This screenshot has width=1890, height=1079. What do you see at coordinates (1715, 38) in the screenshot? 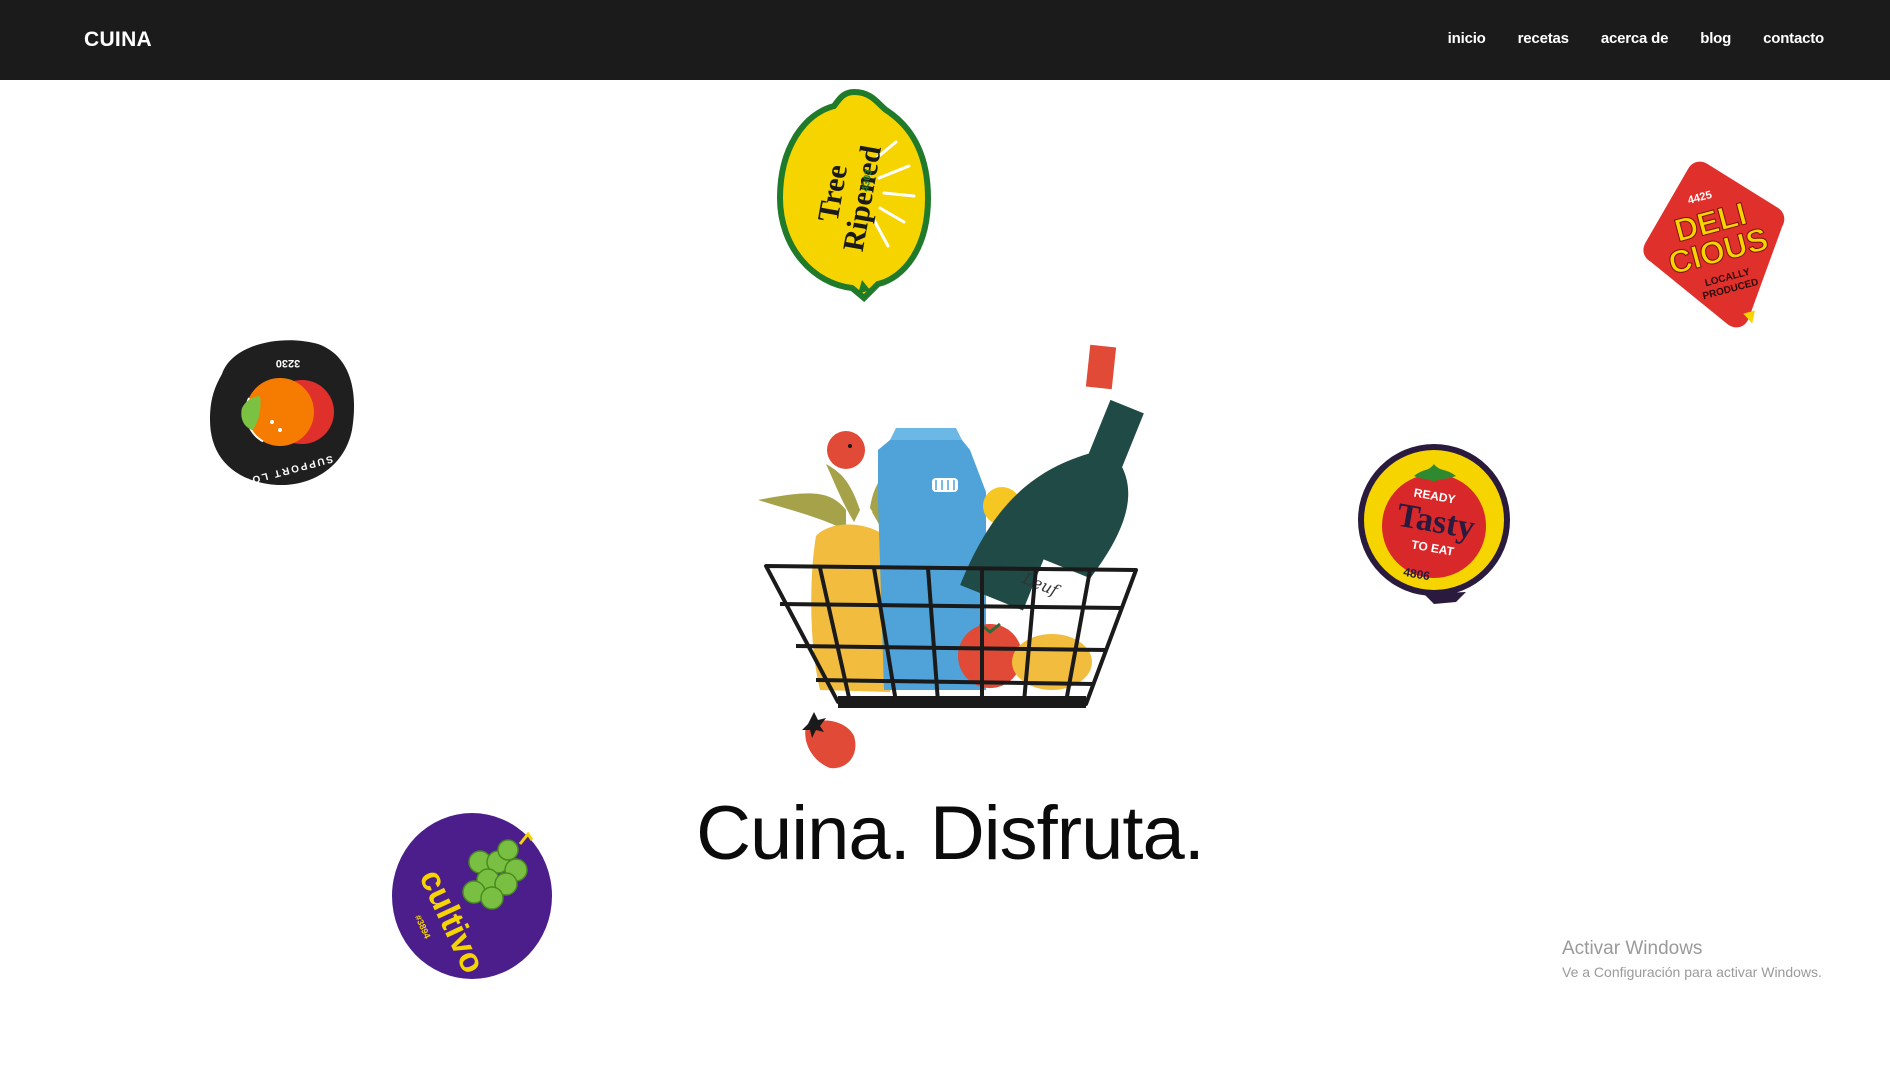
I see `nav-item-blog: blog` at bounding box center [1715, 38].